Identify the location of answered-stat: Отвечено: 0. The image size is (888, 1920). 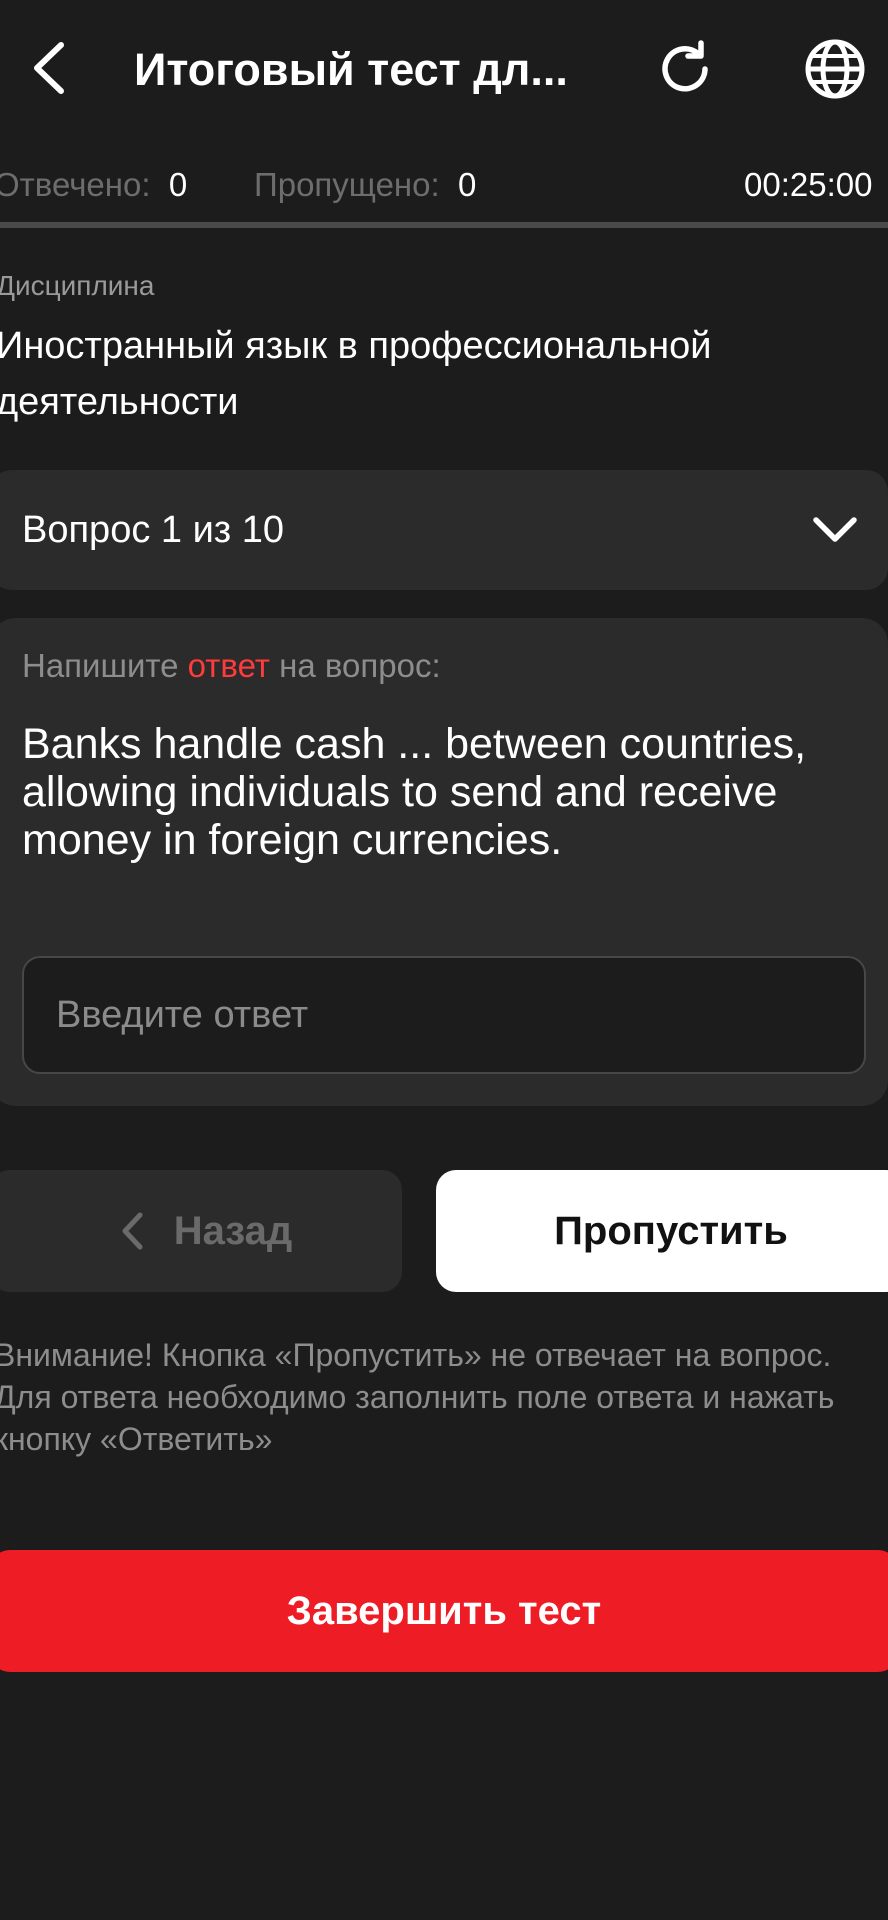
(93, 185).